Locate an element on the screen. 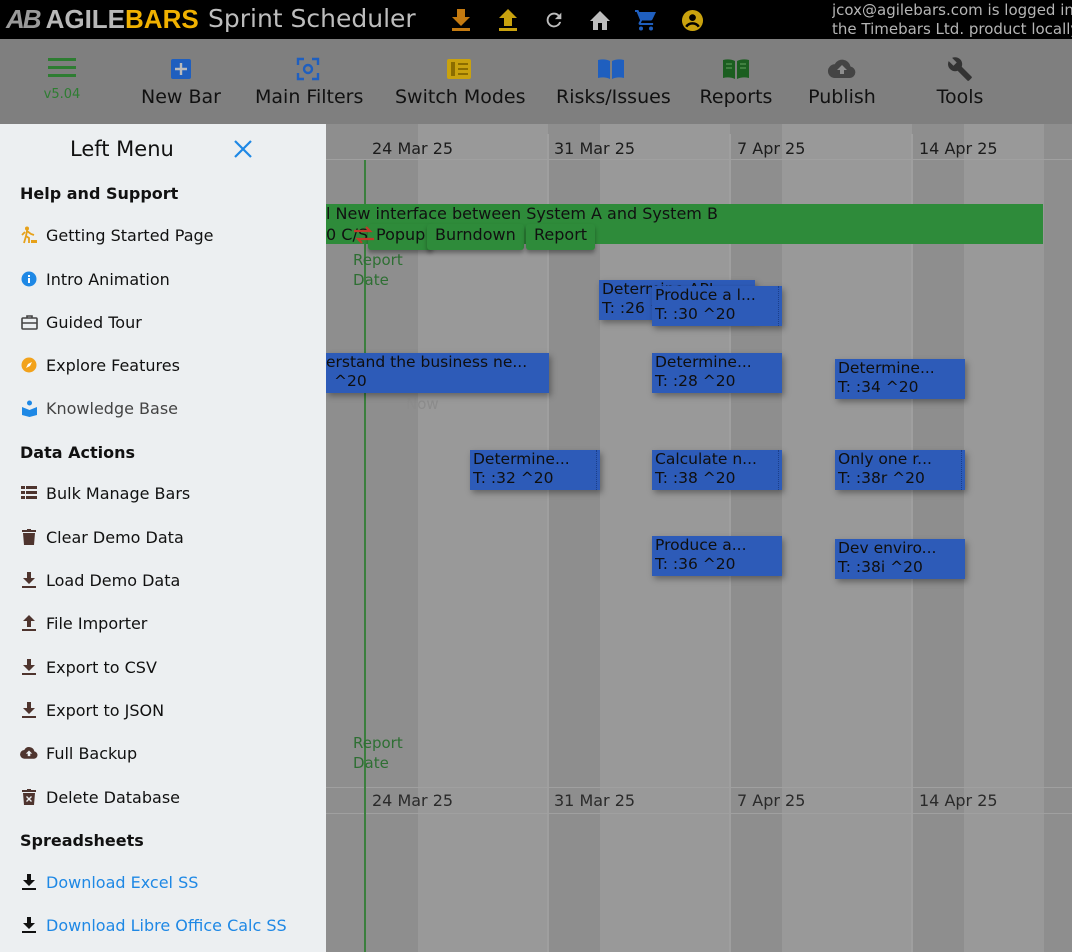  task-bar: Produce a l... T: :30 ^20 is located at coordinates (717, 306).